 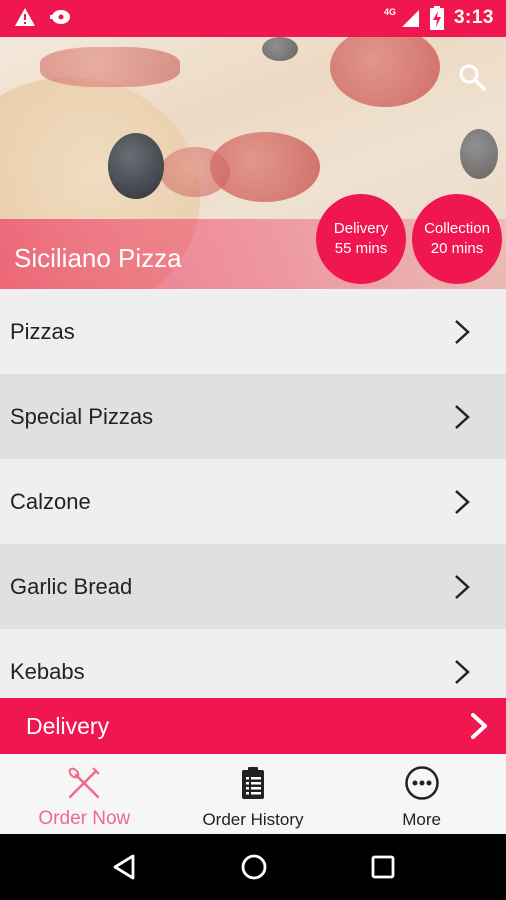 I want to click on signal-icon, so click(x=410, y=18).